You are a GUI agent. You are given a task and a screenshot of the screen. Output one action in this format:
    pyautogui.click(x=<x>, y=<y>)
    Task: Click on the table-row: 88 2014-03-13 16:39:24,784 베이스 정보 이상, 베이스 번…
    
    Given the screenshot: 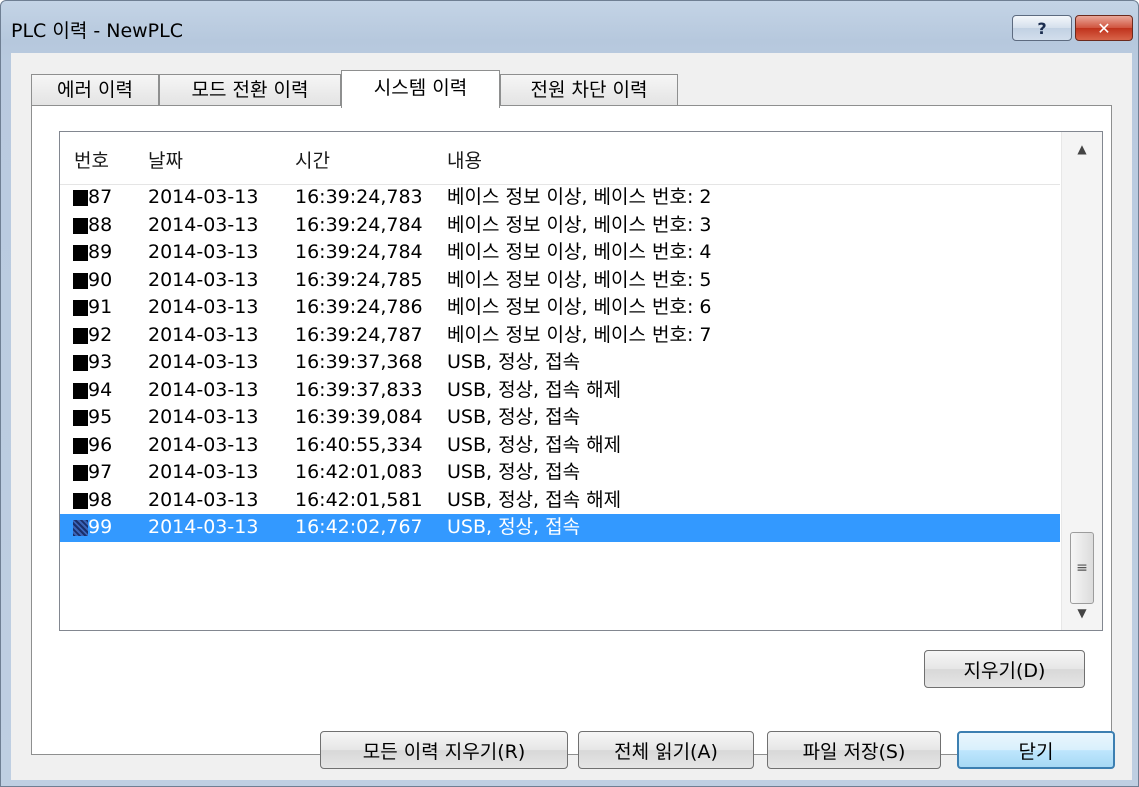 What is the action you would take?
    pyautogui.click(x=560, y=226)
    